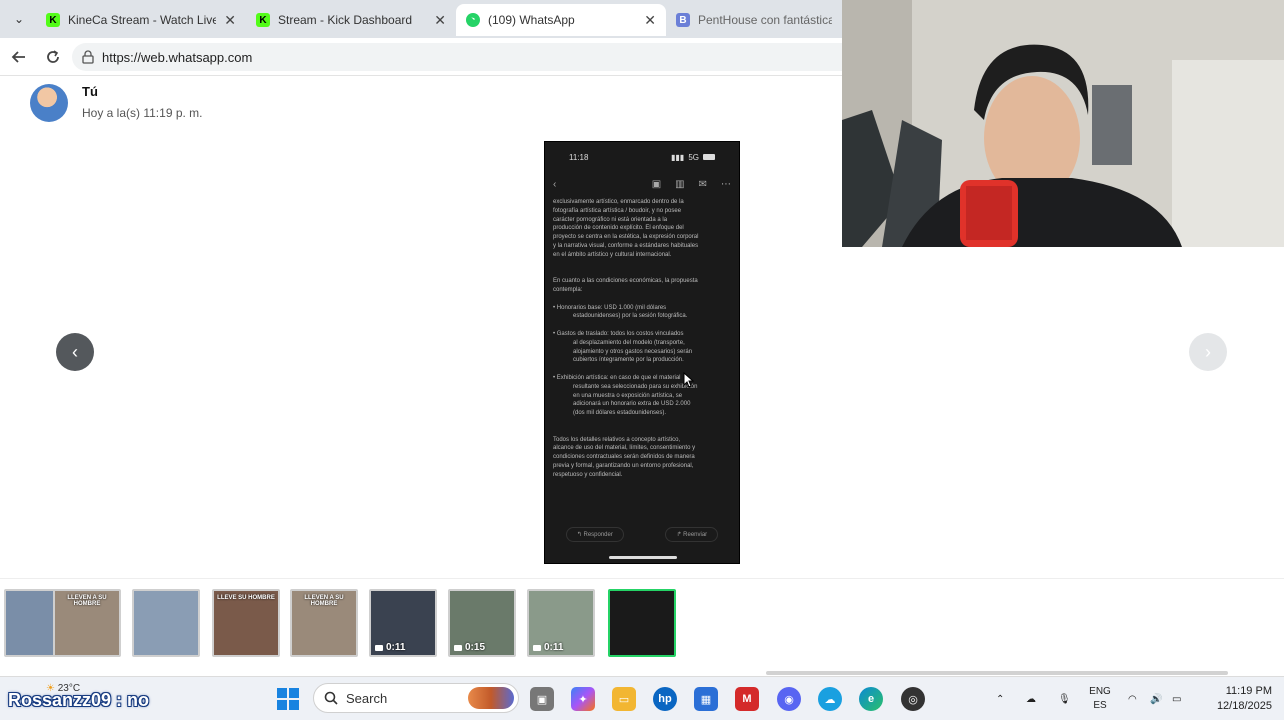 The height and width of the screenshot is (721, 1284). Describe the element at coordinates (416, 698) in the screenshot. I see `taskbar-search: Search` at that location.